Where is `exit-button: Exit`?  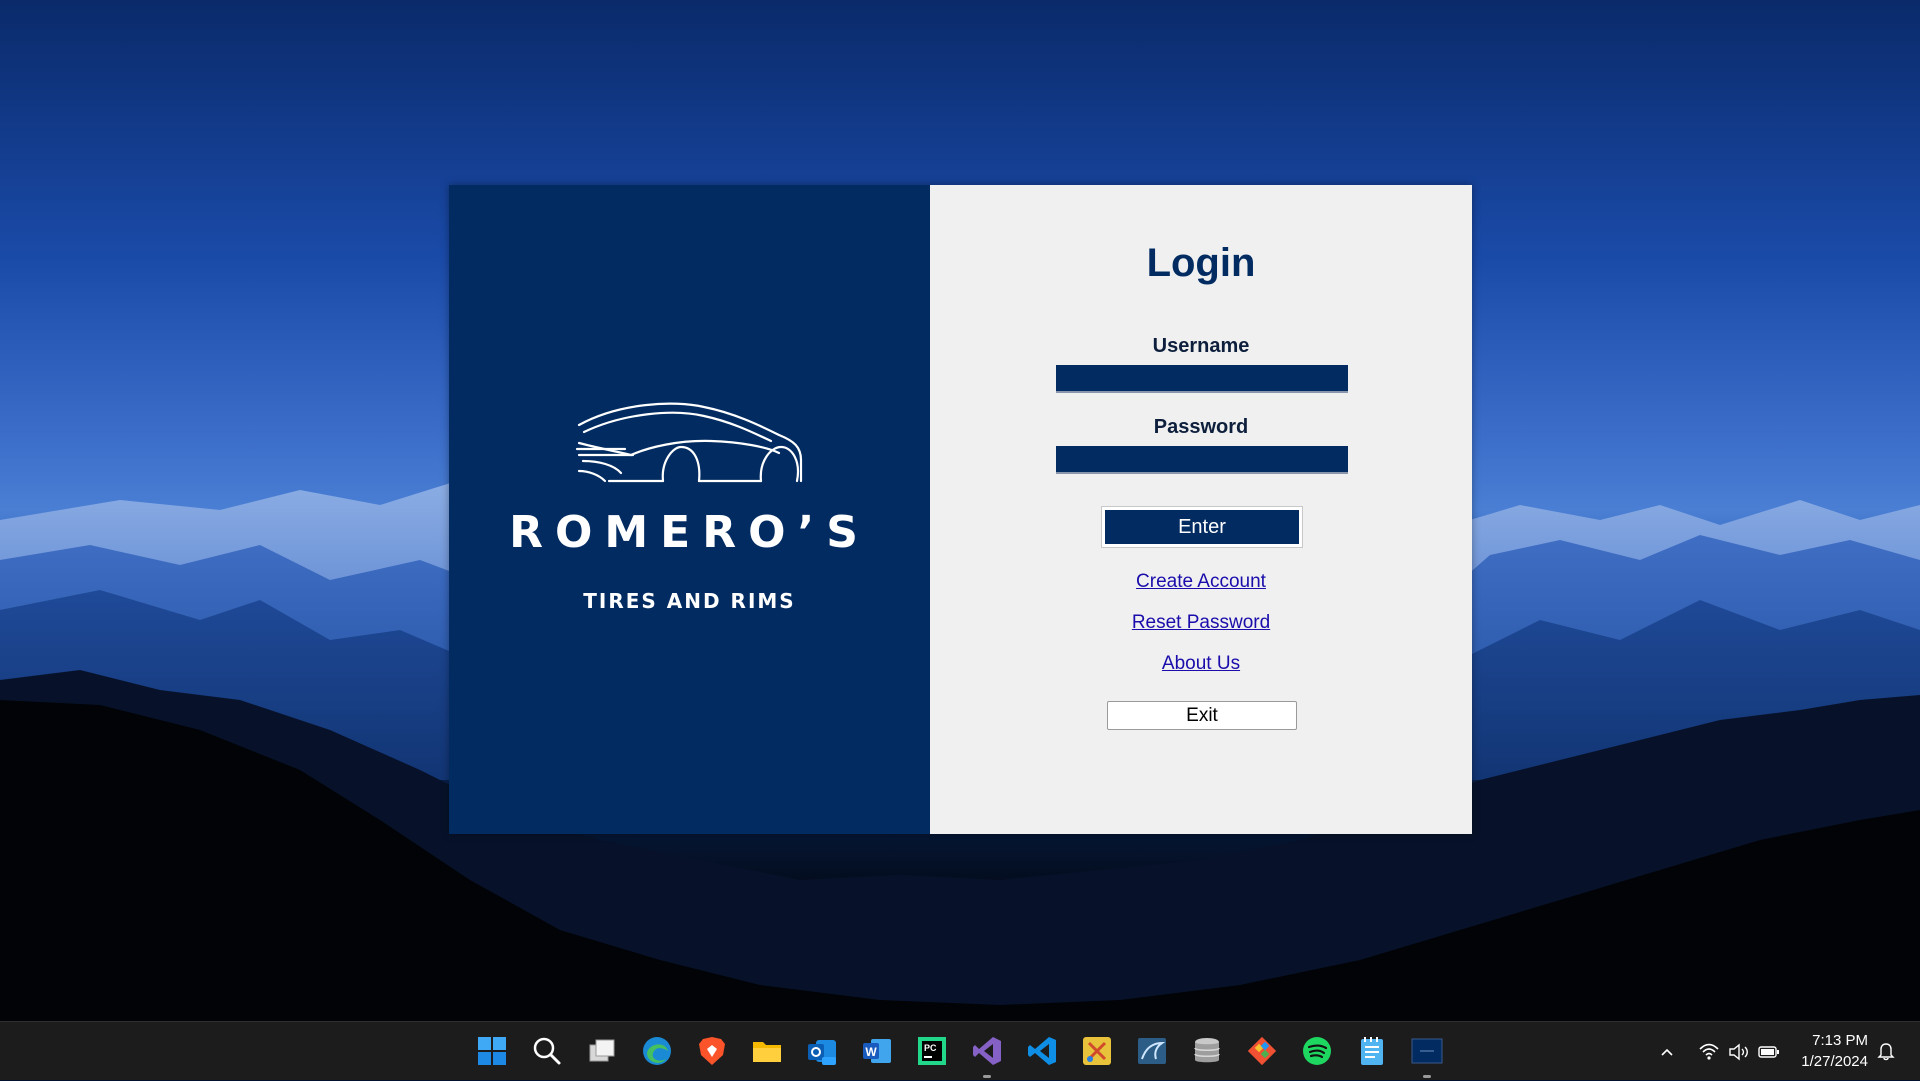 exit-button: Exit is located at coordinates (1202, 715).